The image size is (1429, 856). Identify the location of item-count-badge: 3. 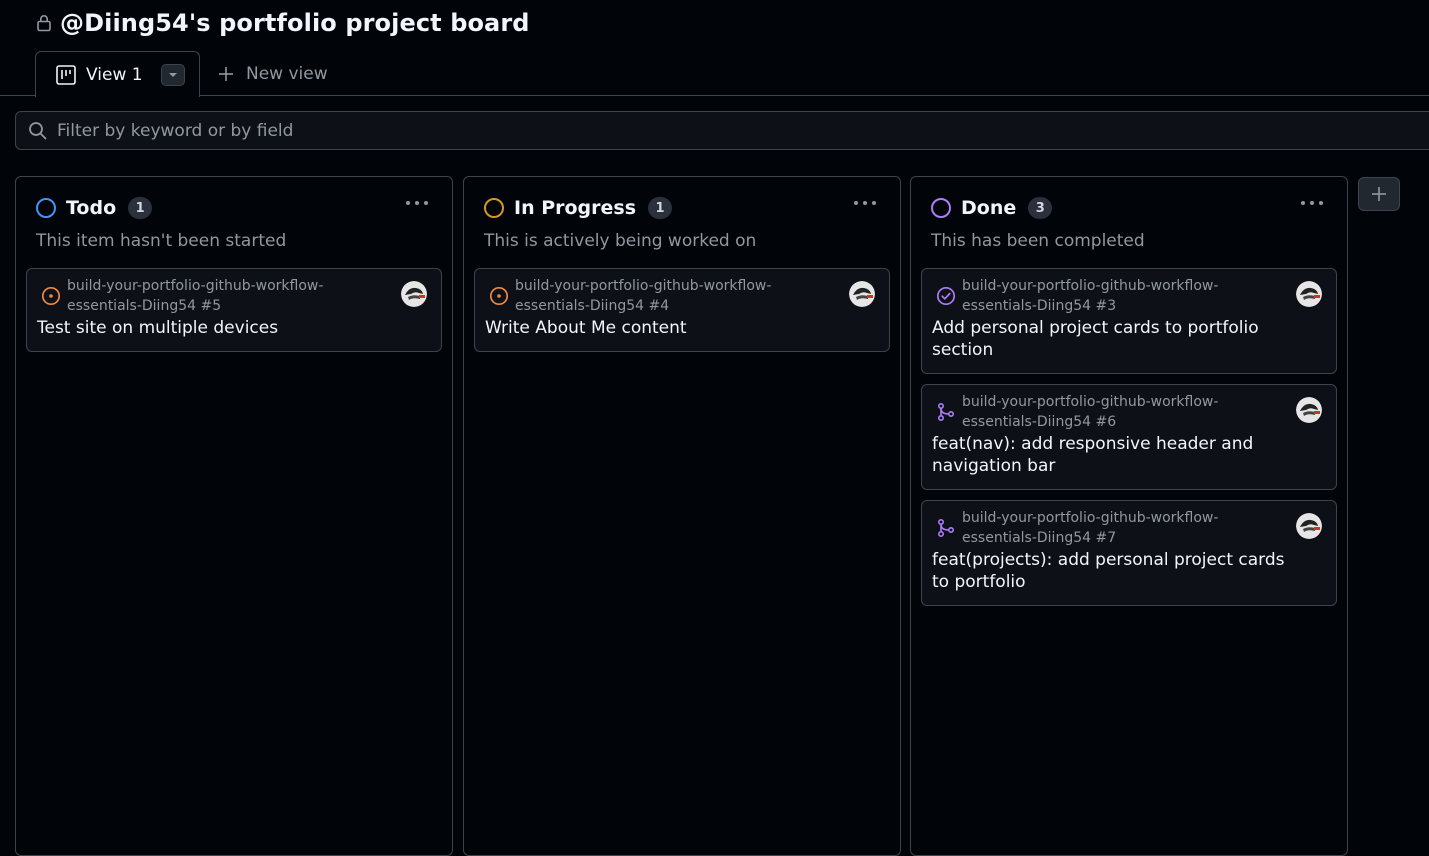
(1040, 208).